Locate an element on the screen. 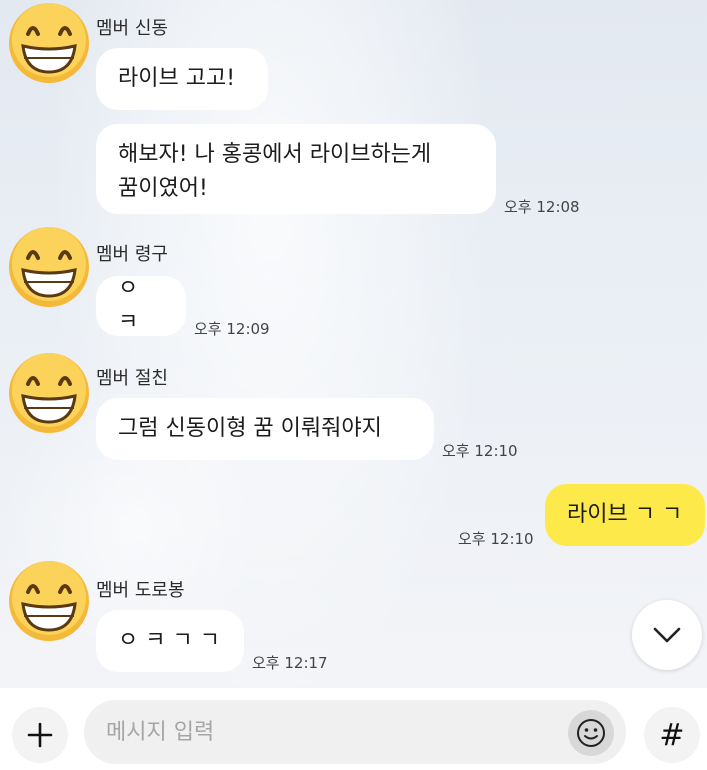  message-time: 오후 12:09 is located at coordinates (232, 329).